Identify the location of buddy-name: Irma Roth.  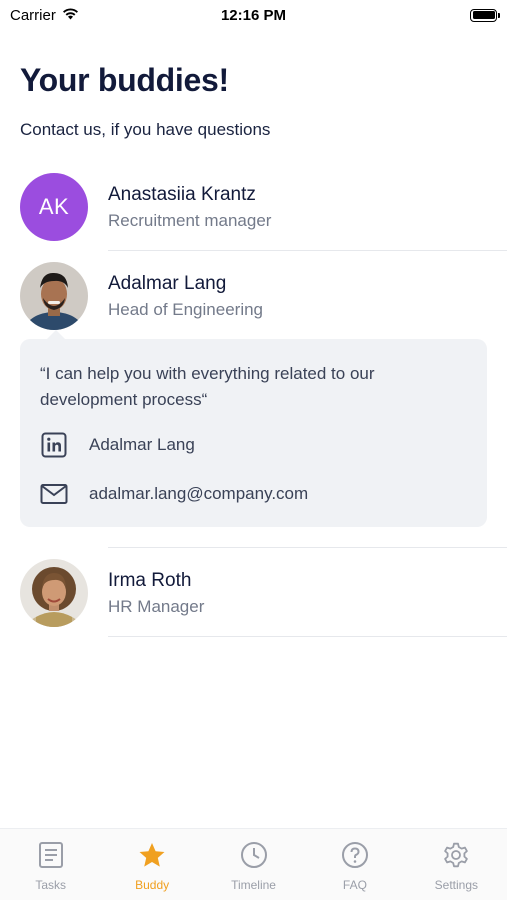
(150, 580).